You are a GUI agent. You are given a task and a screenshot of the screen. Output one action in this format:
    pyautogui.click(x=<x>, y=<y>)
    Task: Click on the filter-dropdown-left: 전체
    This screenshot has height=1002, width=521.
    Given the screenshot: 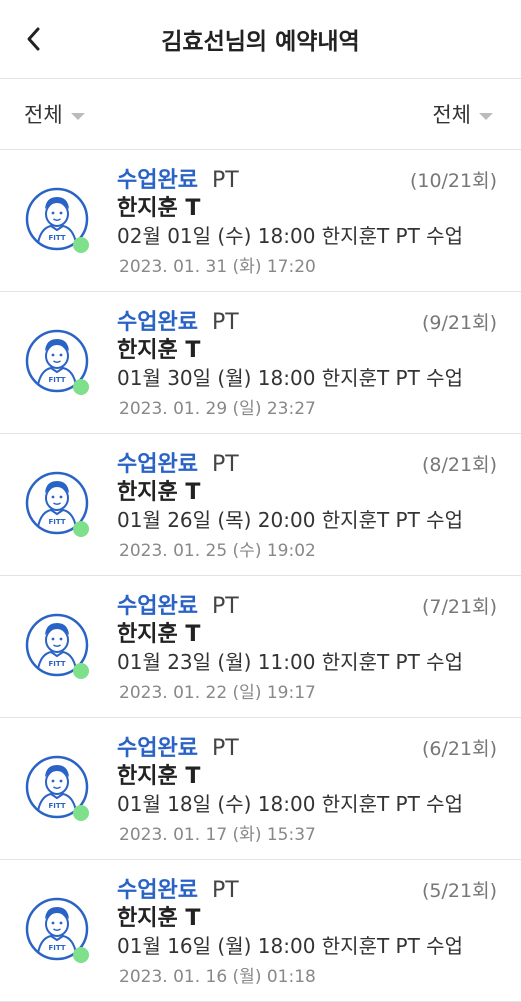 What is the action you would take?
    pyautogui.click(x=54, y=114)
    